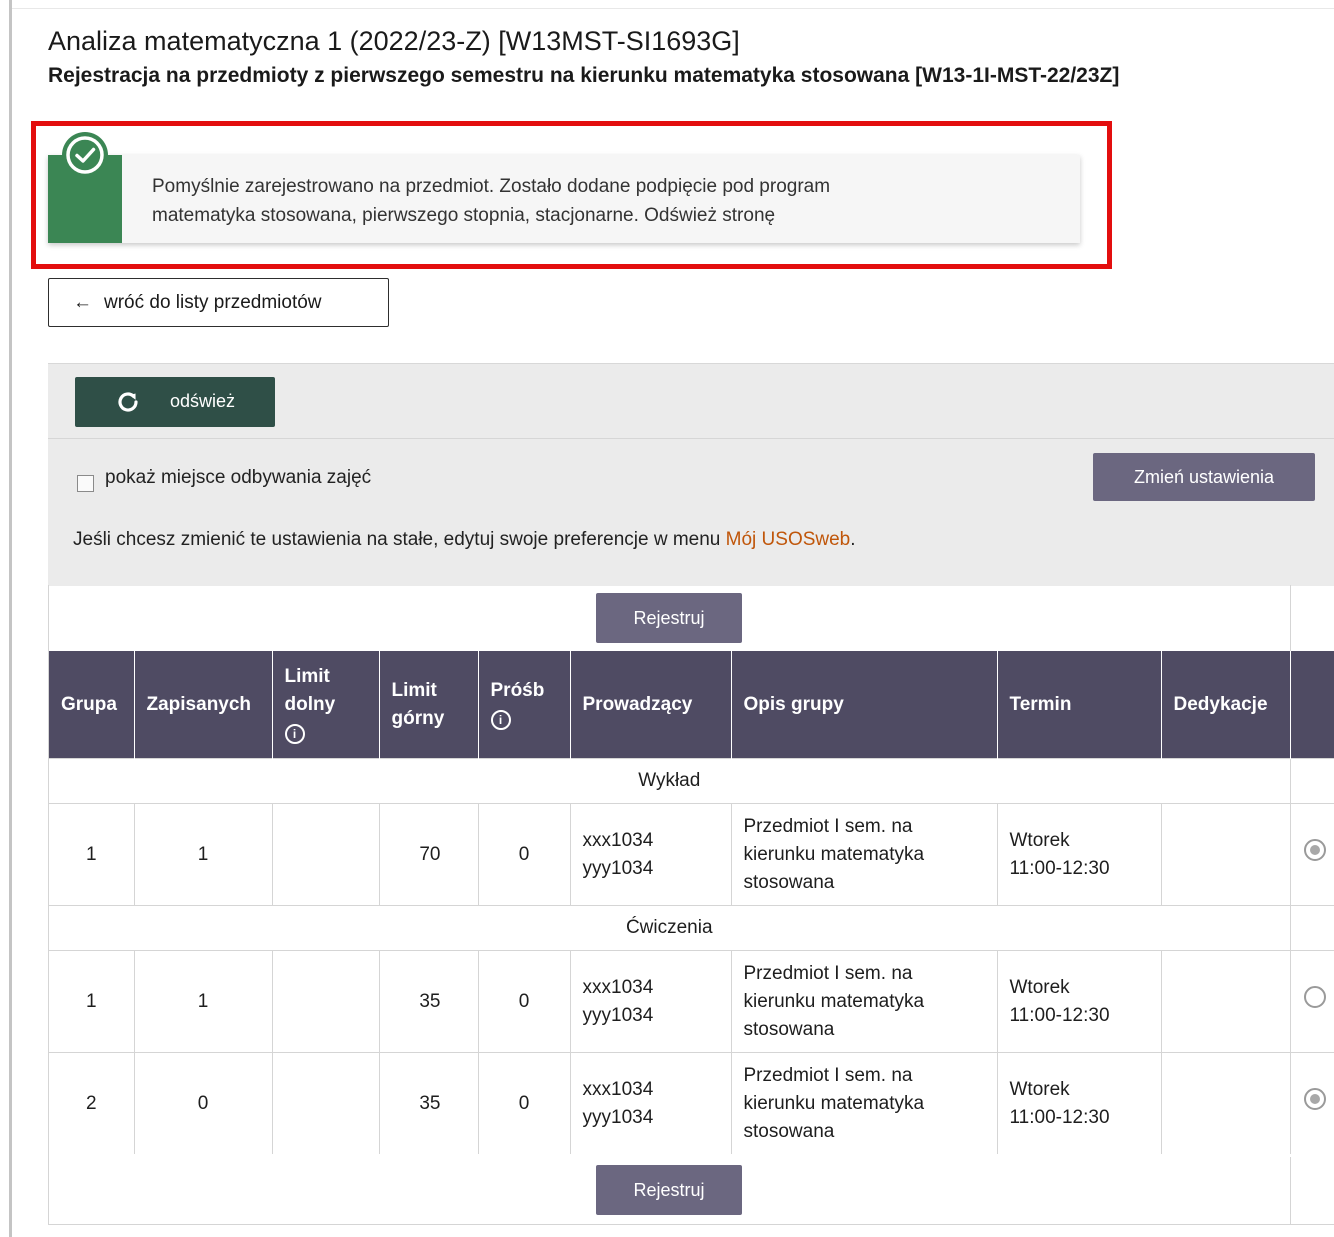  Describe the element at coordinates (326, 1103) in the screenshot. I see `cell-limit-dolny` at that location.